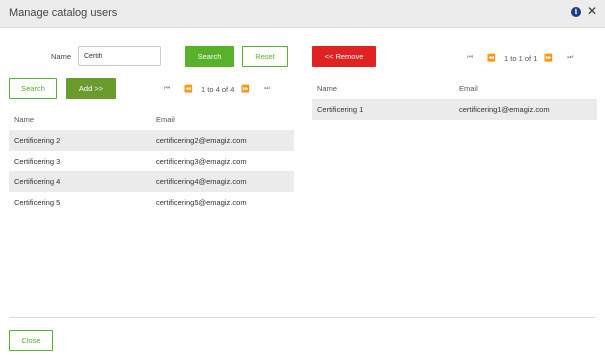 This screenshot has width=605, height=355. What do you see at coordinates (340, 109) in the screenshot?
I see `row-name: Certificering 1` at bounding box center [340, 109].